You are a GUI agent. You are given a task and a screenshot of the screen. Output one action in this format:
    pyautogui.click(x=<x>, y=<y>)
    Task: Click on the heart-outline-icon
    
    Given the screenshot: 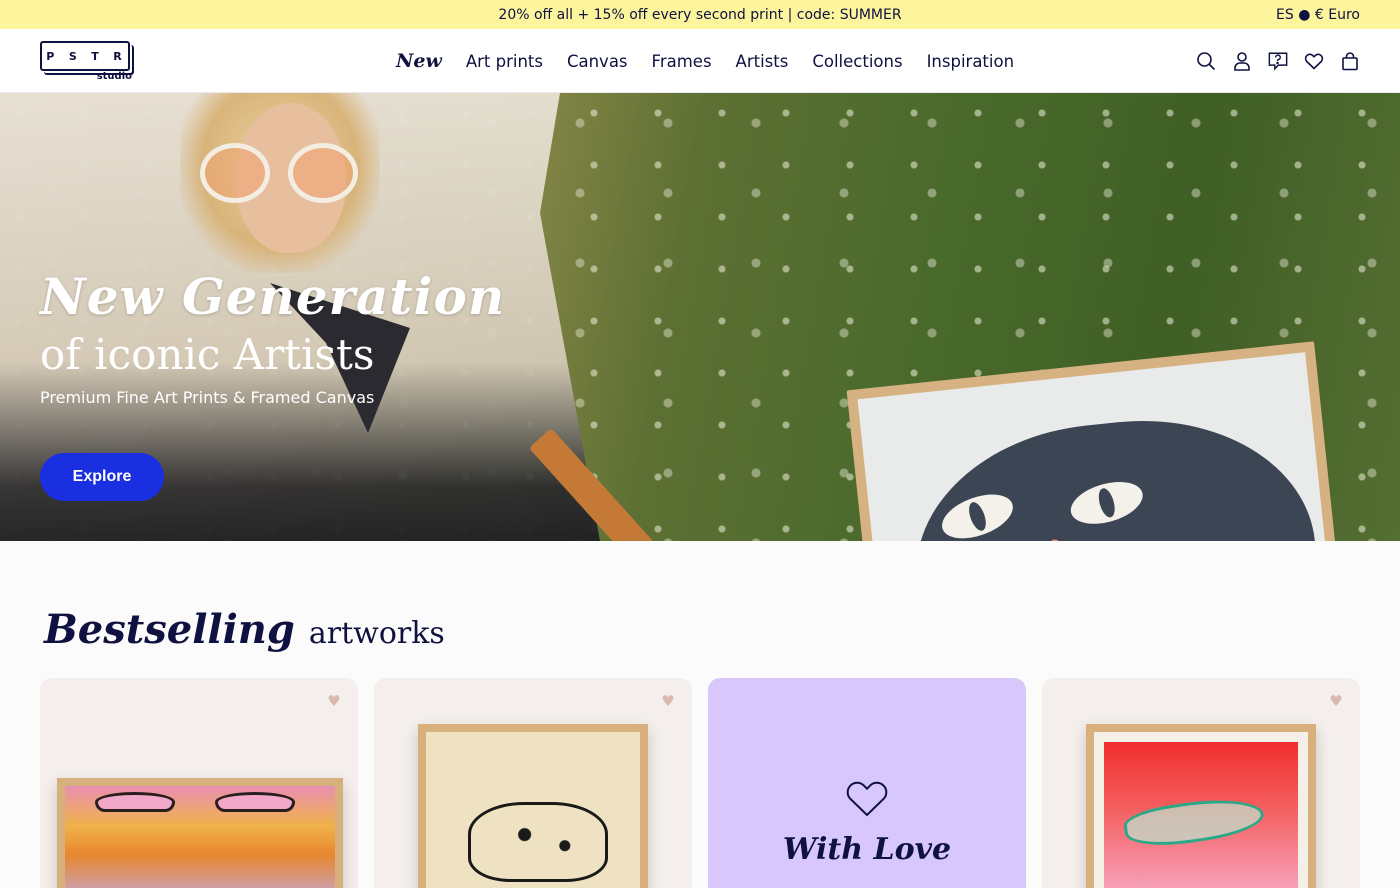 What is the action you would take?
    pyautogui.click(x=867, y=798)
    